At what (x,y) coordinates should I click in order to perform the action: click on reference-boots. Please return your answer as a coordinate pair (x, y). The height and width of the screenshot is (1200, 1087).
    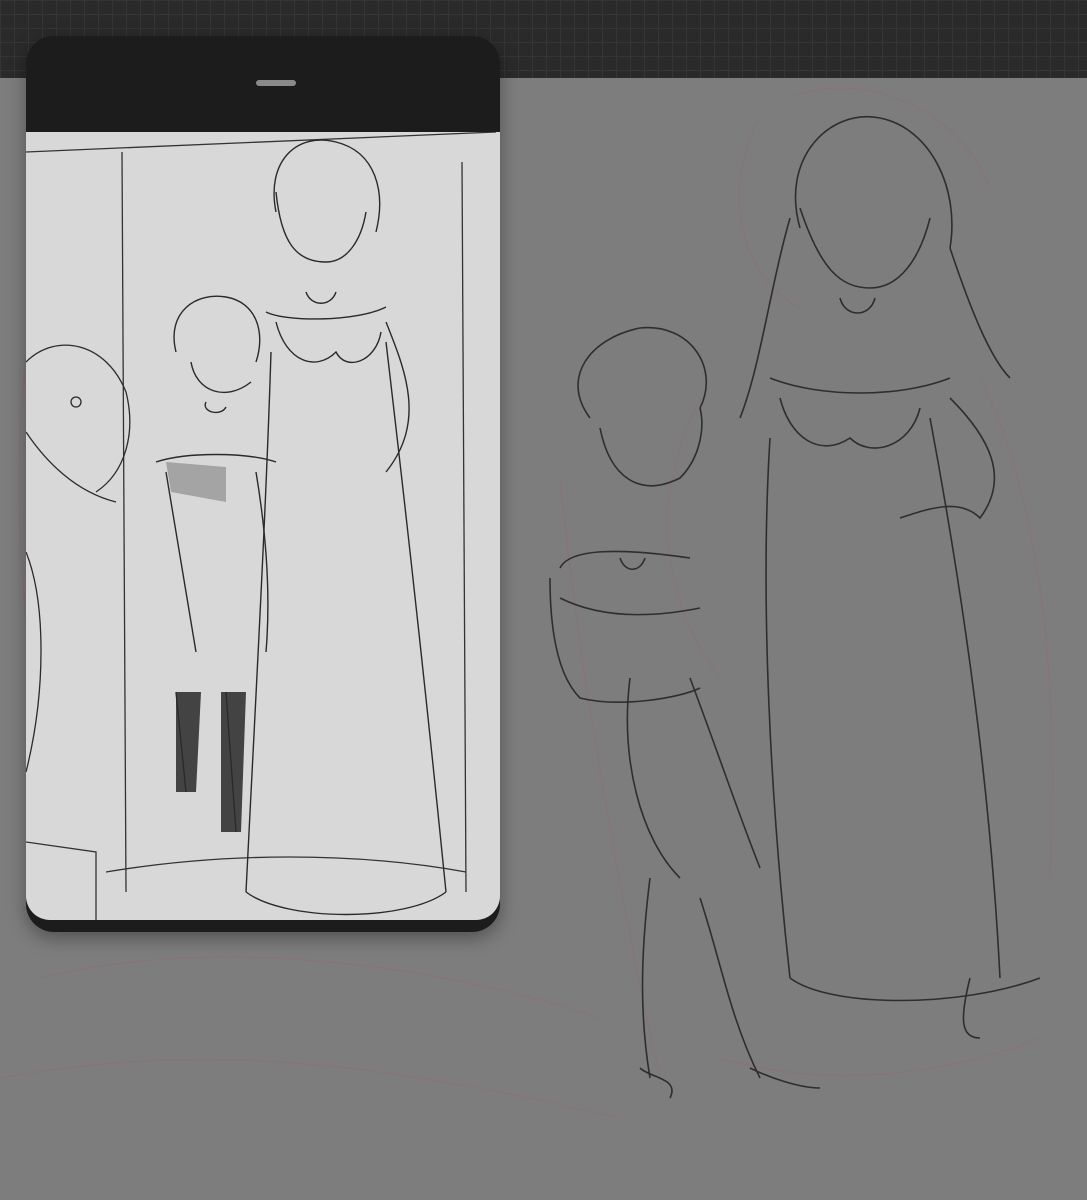
    Looking at the image, I should click on (206, 647).